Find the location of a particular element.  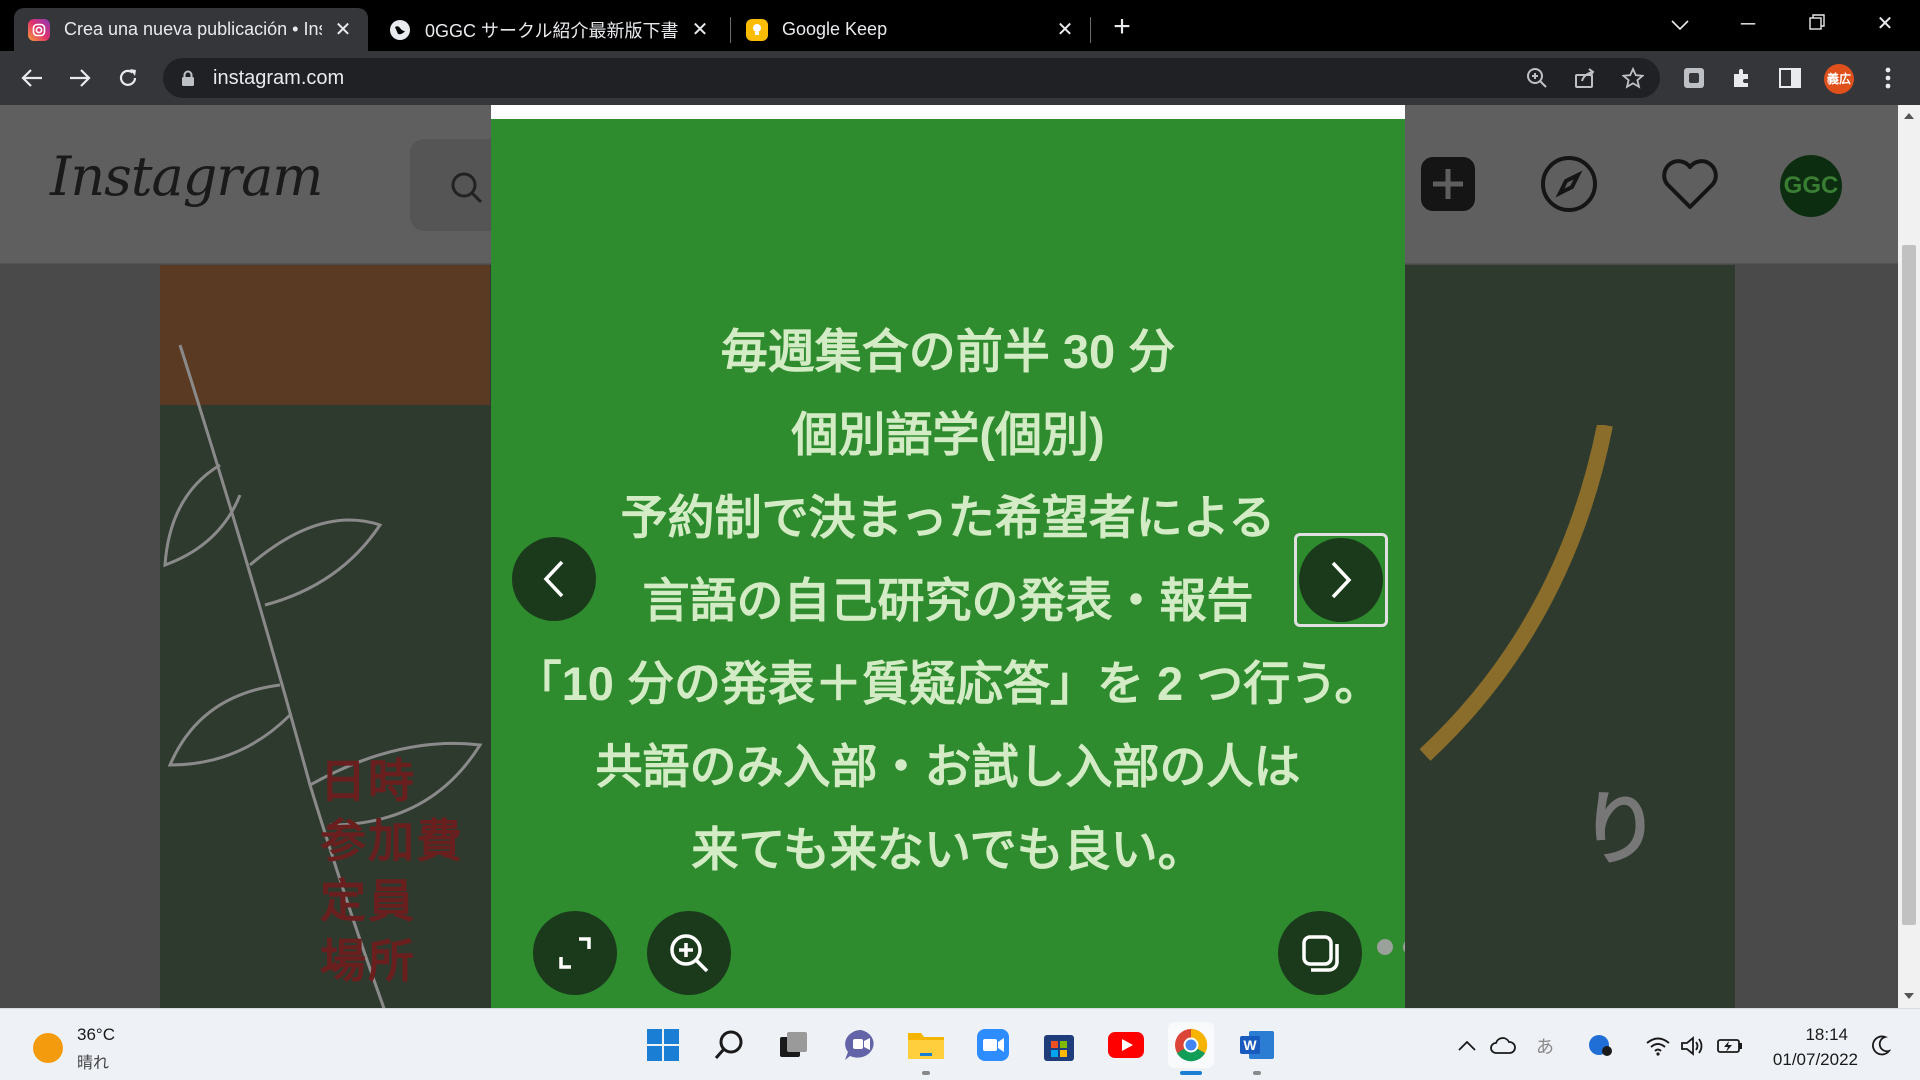

app-tray-icon is located at coordinates (1601, 1046).